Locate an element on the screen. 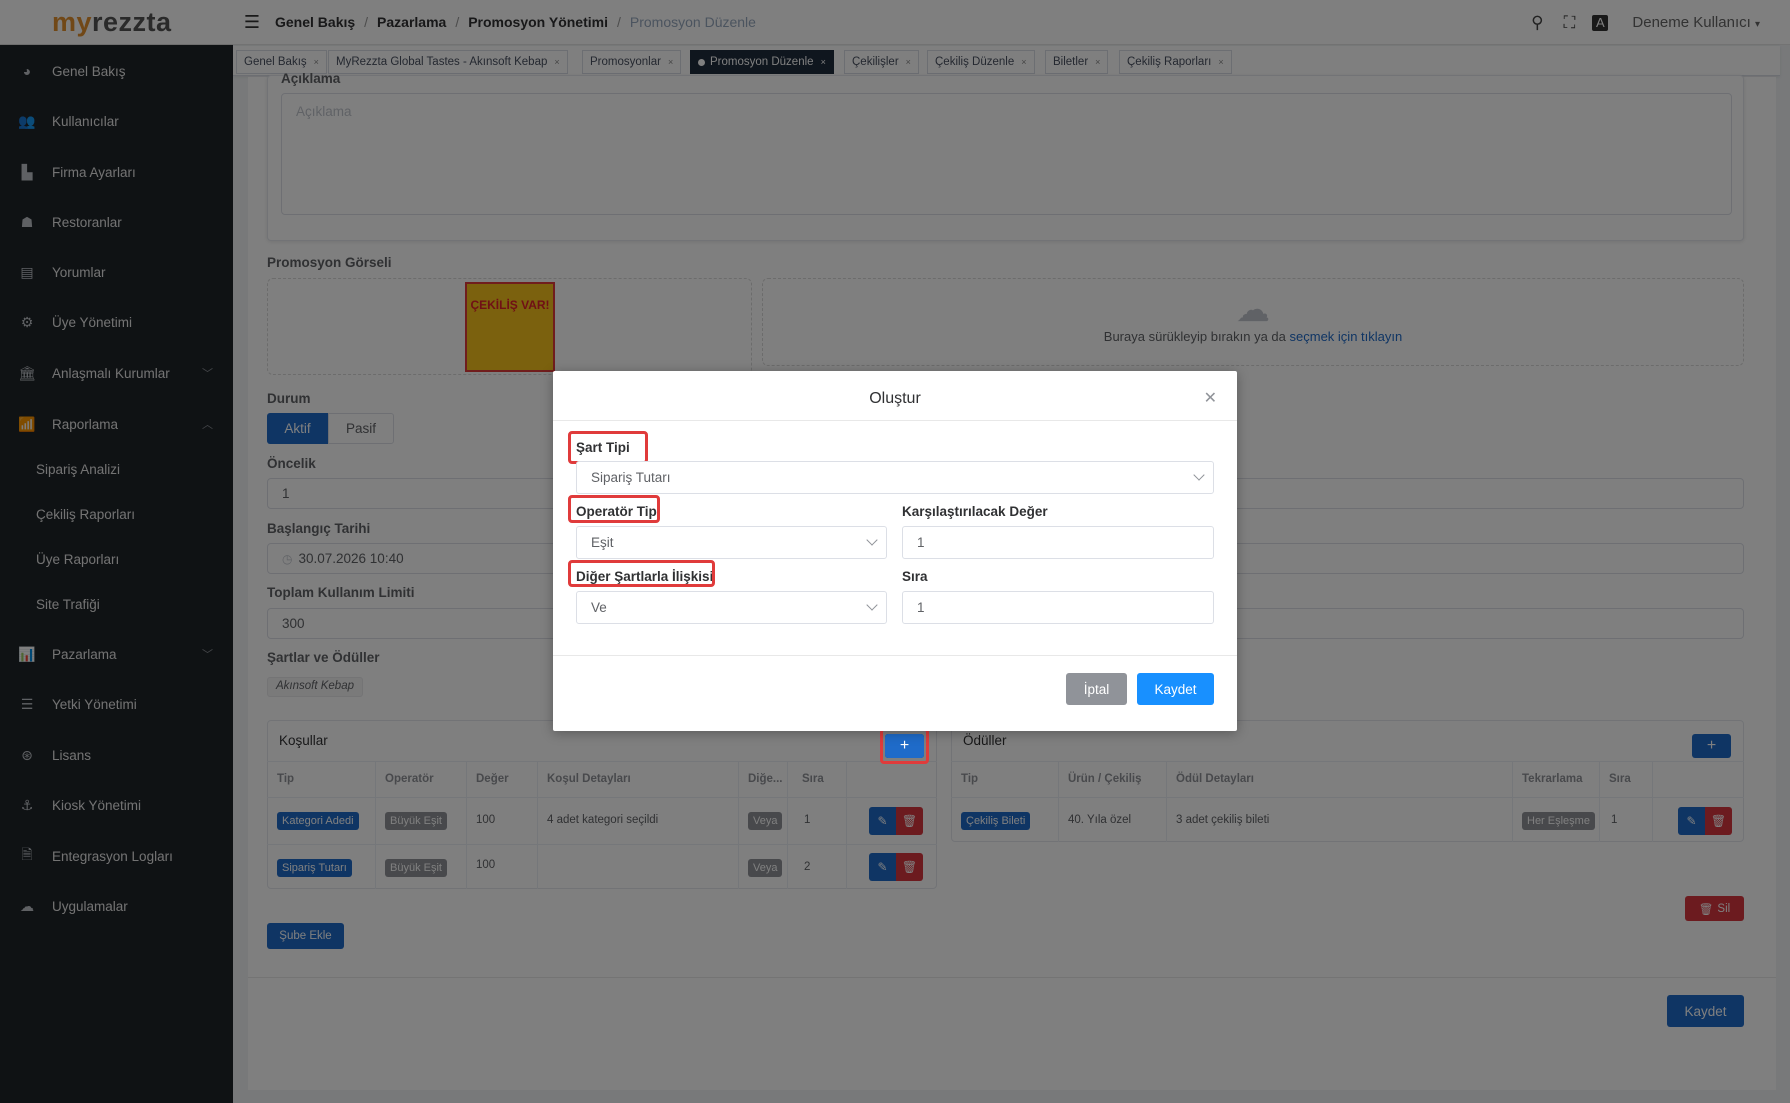 The image size is (1790, 1103). modal-title: Oluştur is located at coordinates (895, 398).